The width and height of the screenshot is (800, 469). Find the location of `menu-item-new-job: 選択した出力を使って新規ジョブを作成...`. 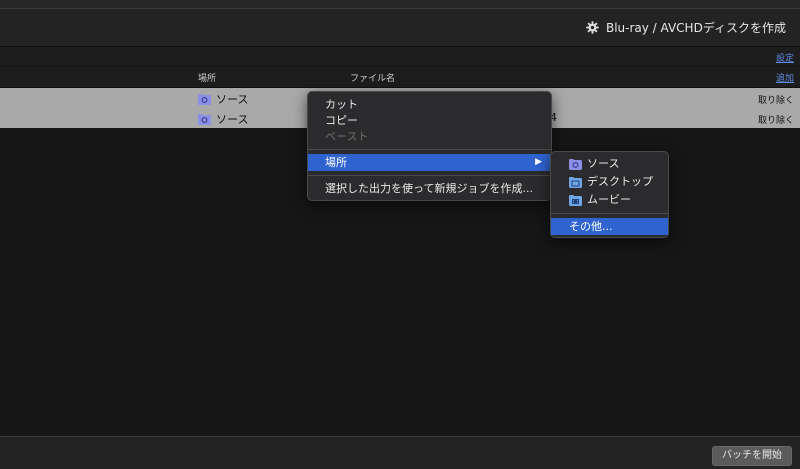

menu-item-new-job: 選択した出力を使って新規ジョブを作成... is located at coordinates (429, 188).